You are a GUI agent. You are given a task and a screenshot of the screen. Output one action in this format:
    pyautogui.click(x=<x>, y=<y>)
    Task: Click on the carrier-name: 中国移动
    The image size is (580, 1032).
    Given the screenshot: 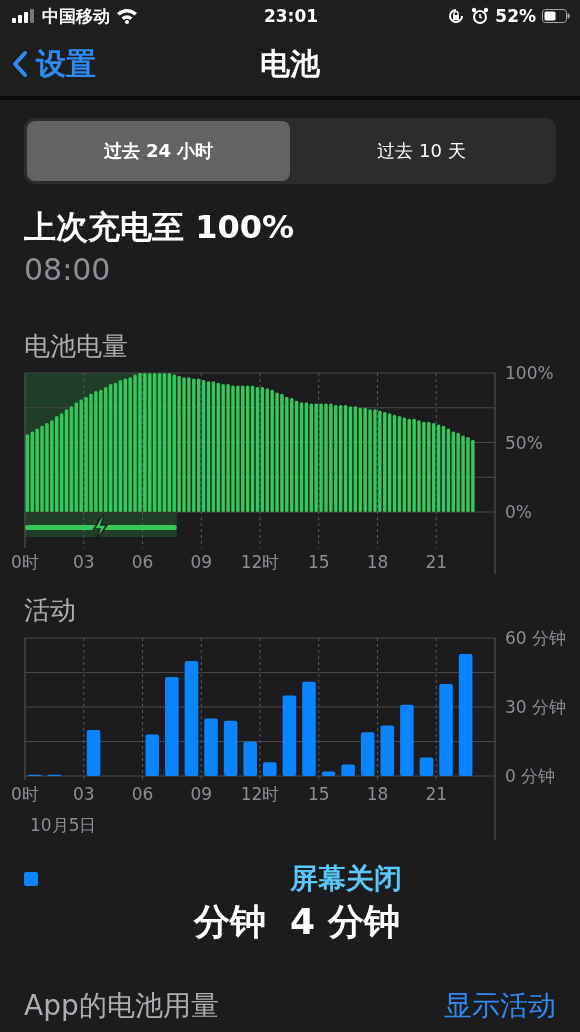 What is the action you would take?
    pyautogui.click(x=76, y=16)
    